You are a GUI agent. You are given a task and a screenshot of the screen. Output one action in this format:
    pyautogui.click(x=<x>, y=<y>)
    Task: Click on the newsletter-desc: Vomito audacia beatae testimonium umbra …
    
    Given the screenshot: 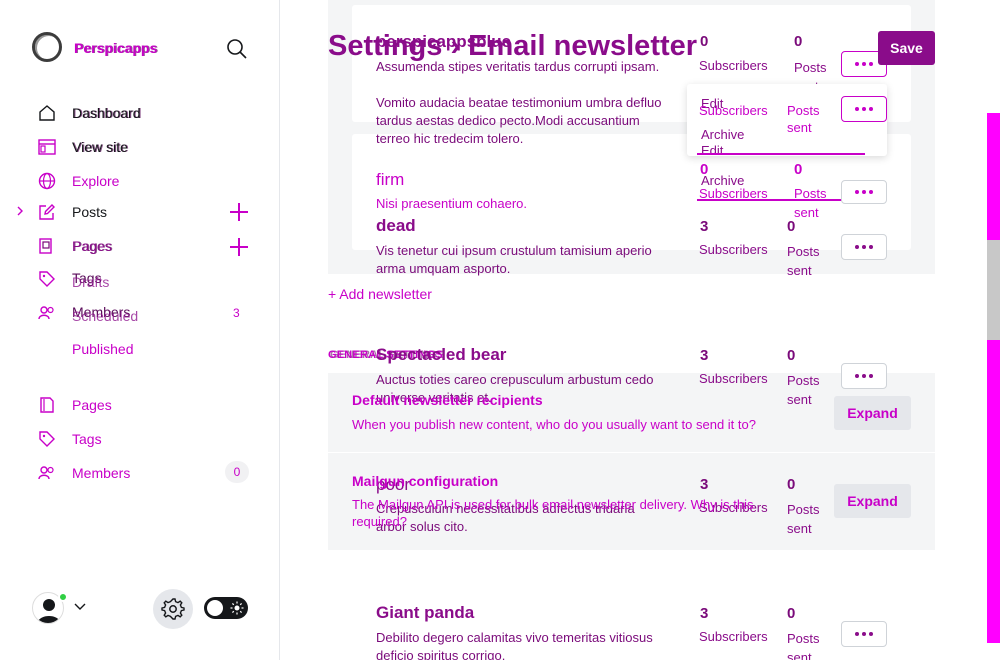 What is the action you would take?
    pyautogui.click(x=519, y=120)
    